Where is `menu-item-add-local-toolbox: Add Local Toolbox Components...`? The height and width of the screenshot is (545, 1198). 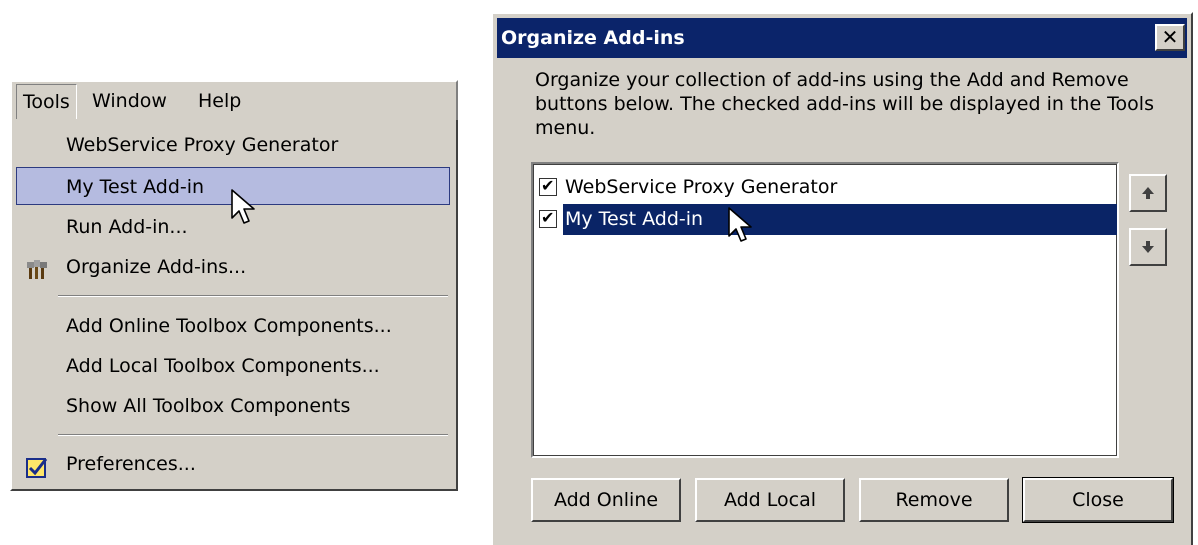 menu-item-add-local-toolbox: Add Local Toolbox Components... is located at coordinates (233, 366).